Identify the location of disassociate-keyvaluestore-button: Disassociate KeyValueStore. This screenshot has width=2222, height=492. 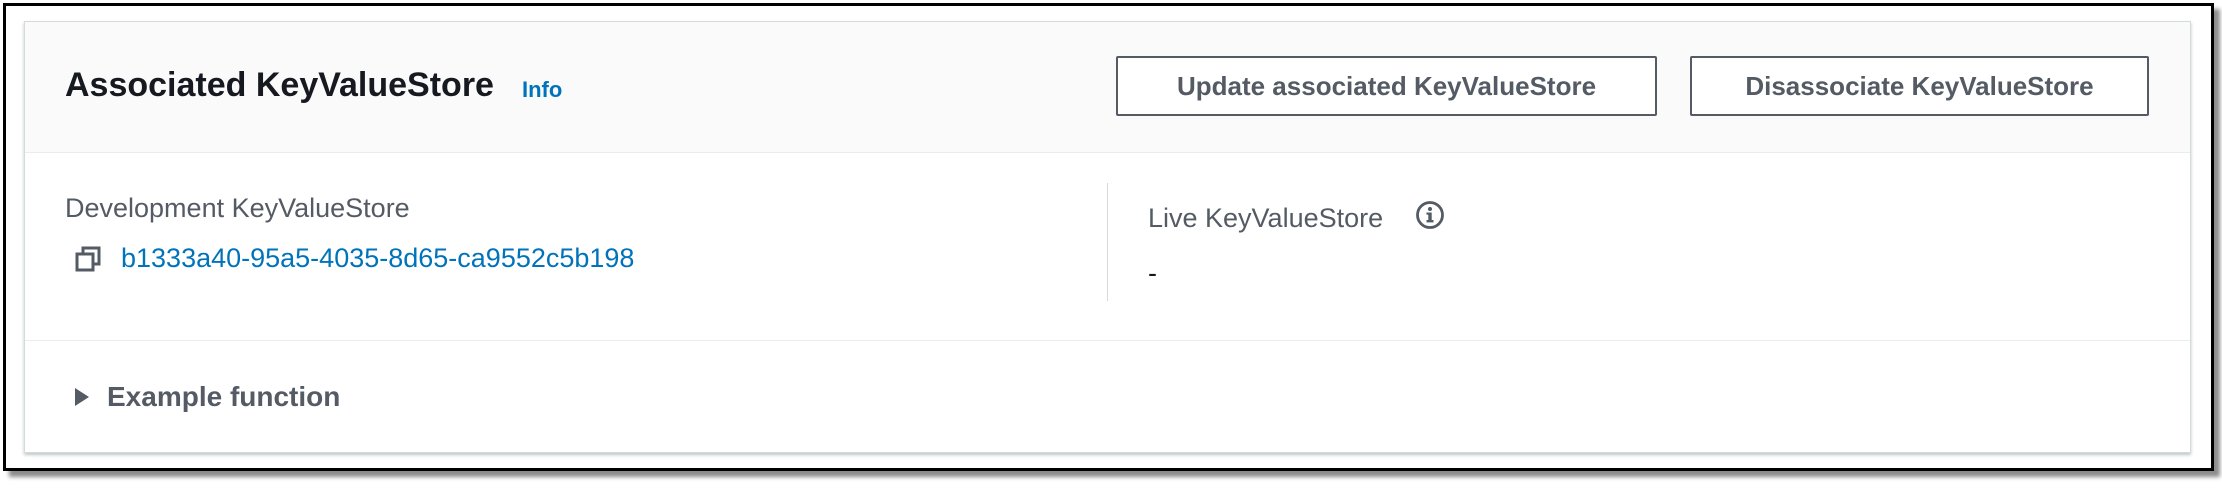
(1919, 86).